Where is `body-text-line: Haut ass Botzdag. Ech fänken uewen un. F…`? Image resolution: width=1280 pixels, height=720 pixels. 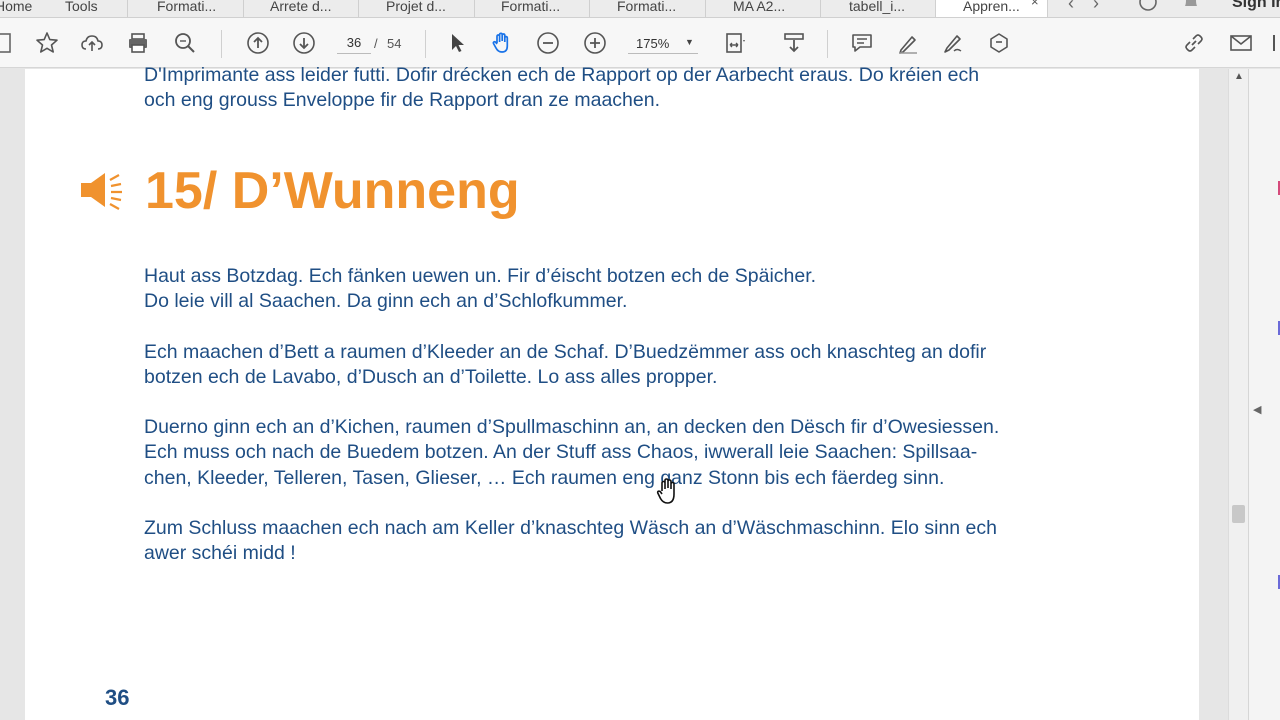 body-text-line: Haut ass Botzdag. Ech fänken uewen un. F… is located at coordinates (480, 276).